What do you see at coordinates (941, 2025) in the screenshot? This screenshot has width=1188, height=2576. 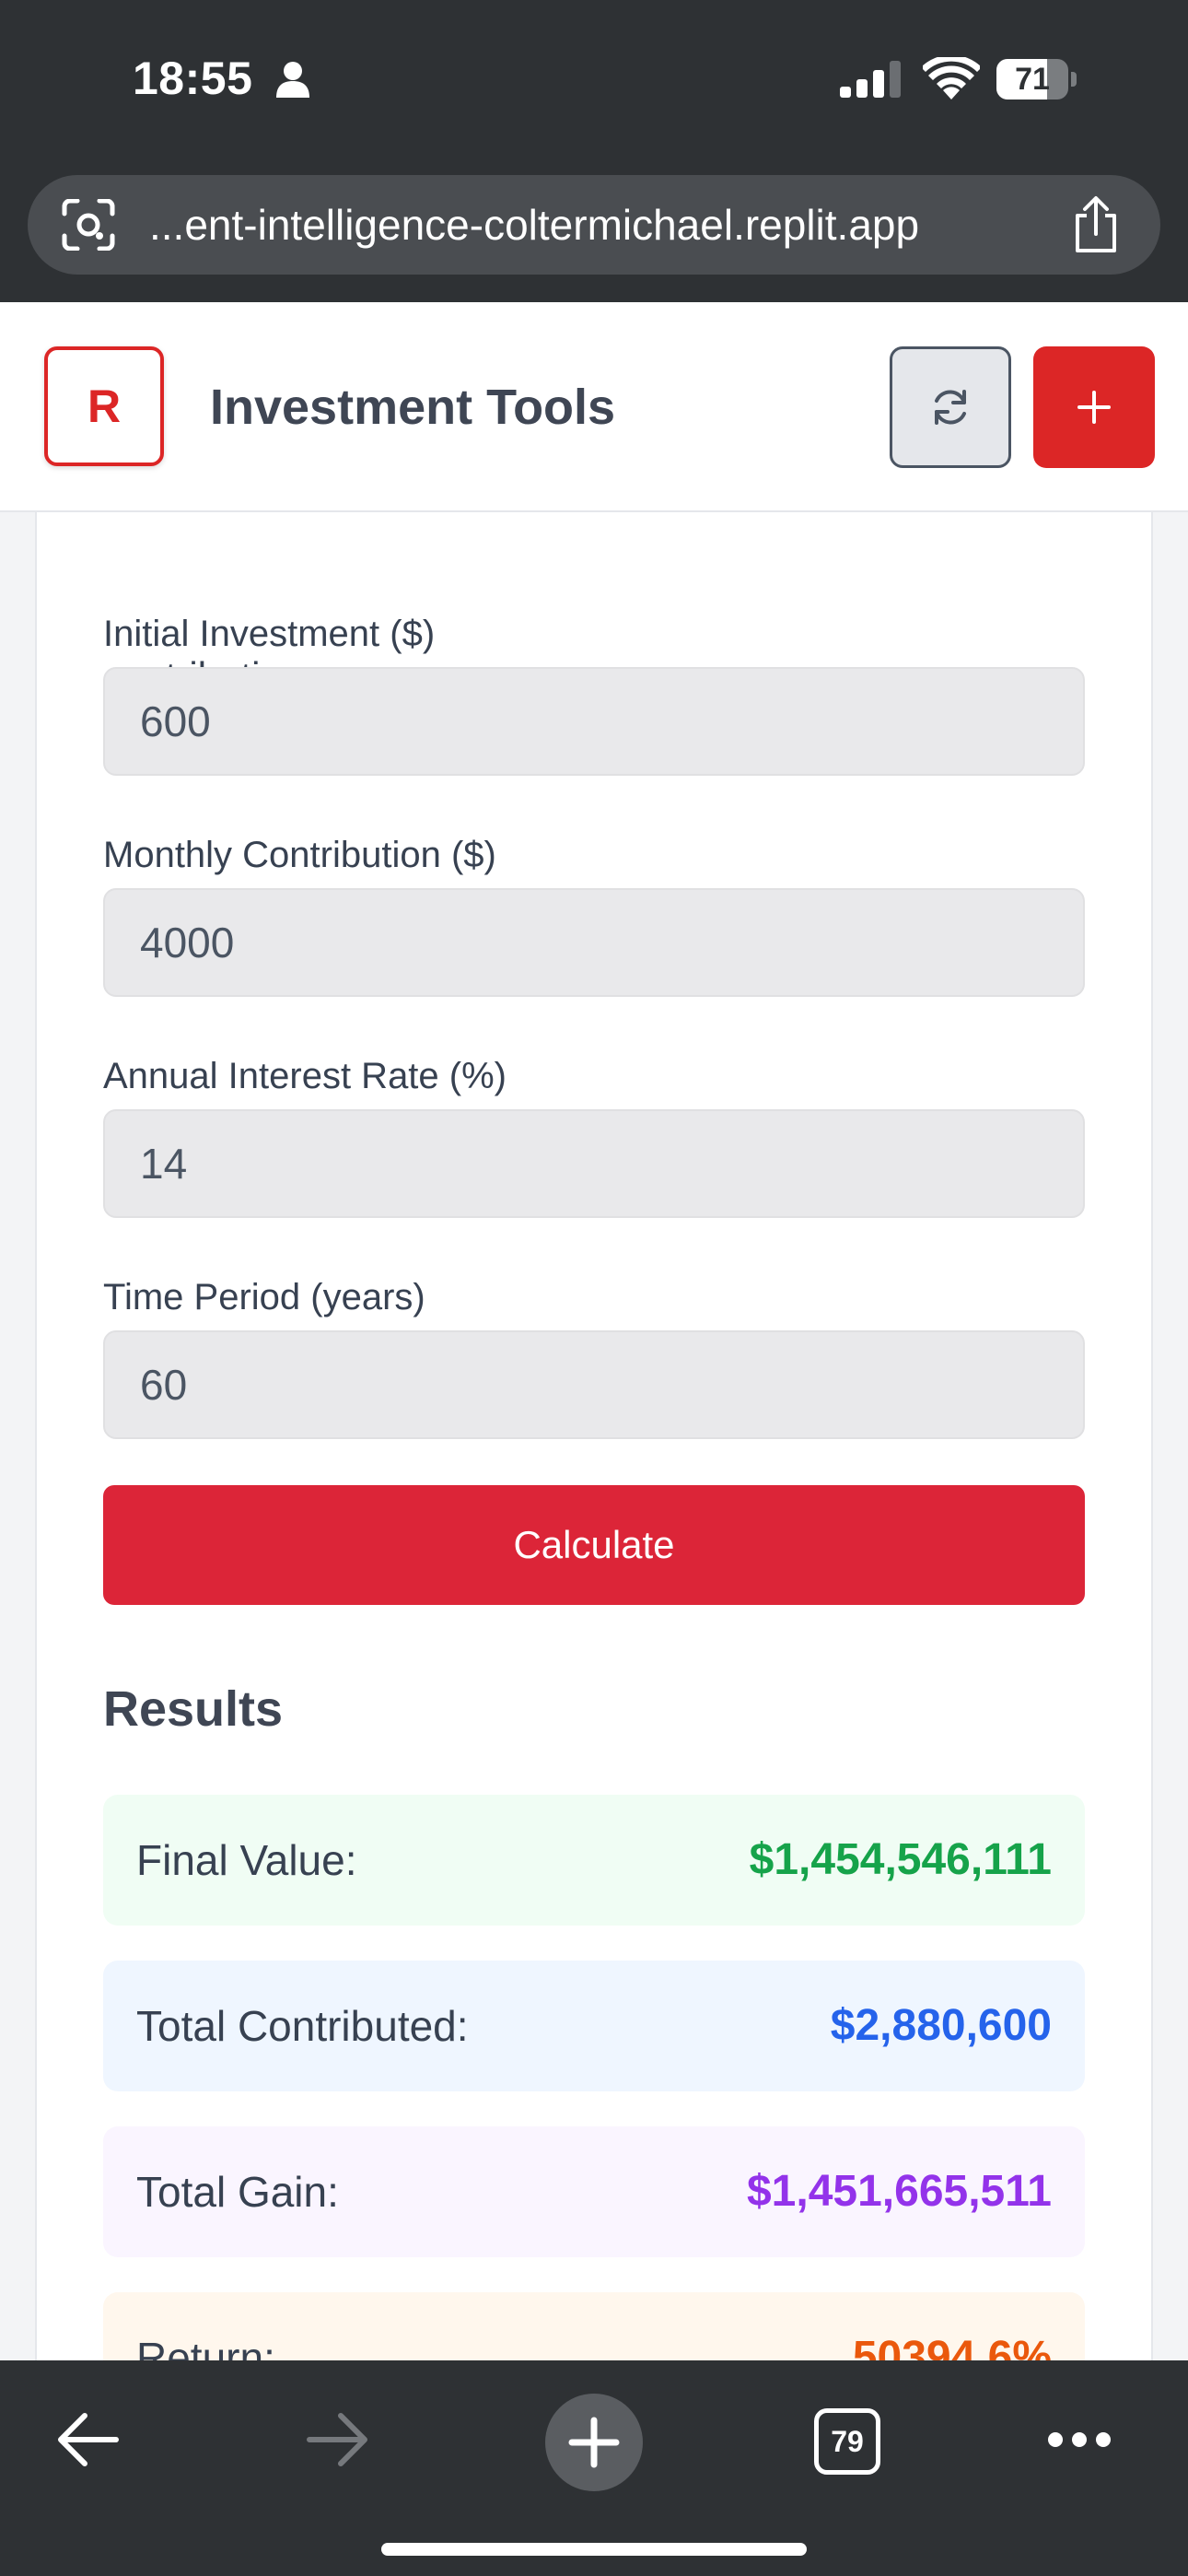 I see `result-value: $2,880,600` at bounding box center [941, 2025].